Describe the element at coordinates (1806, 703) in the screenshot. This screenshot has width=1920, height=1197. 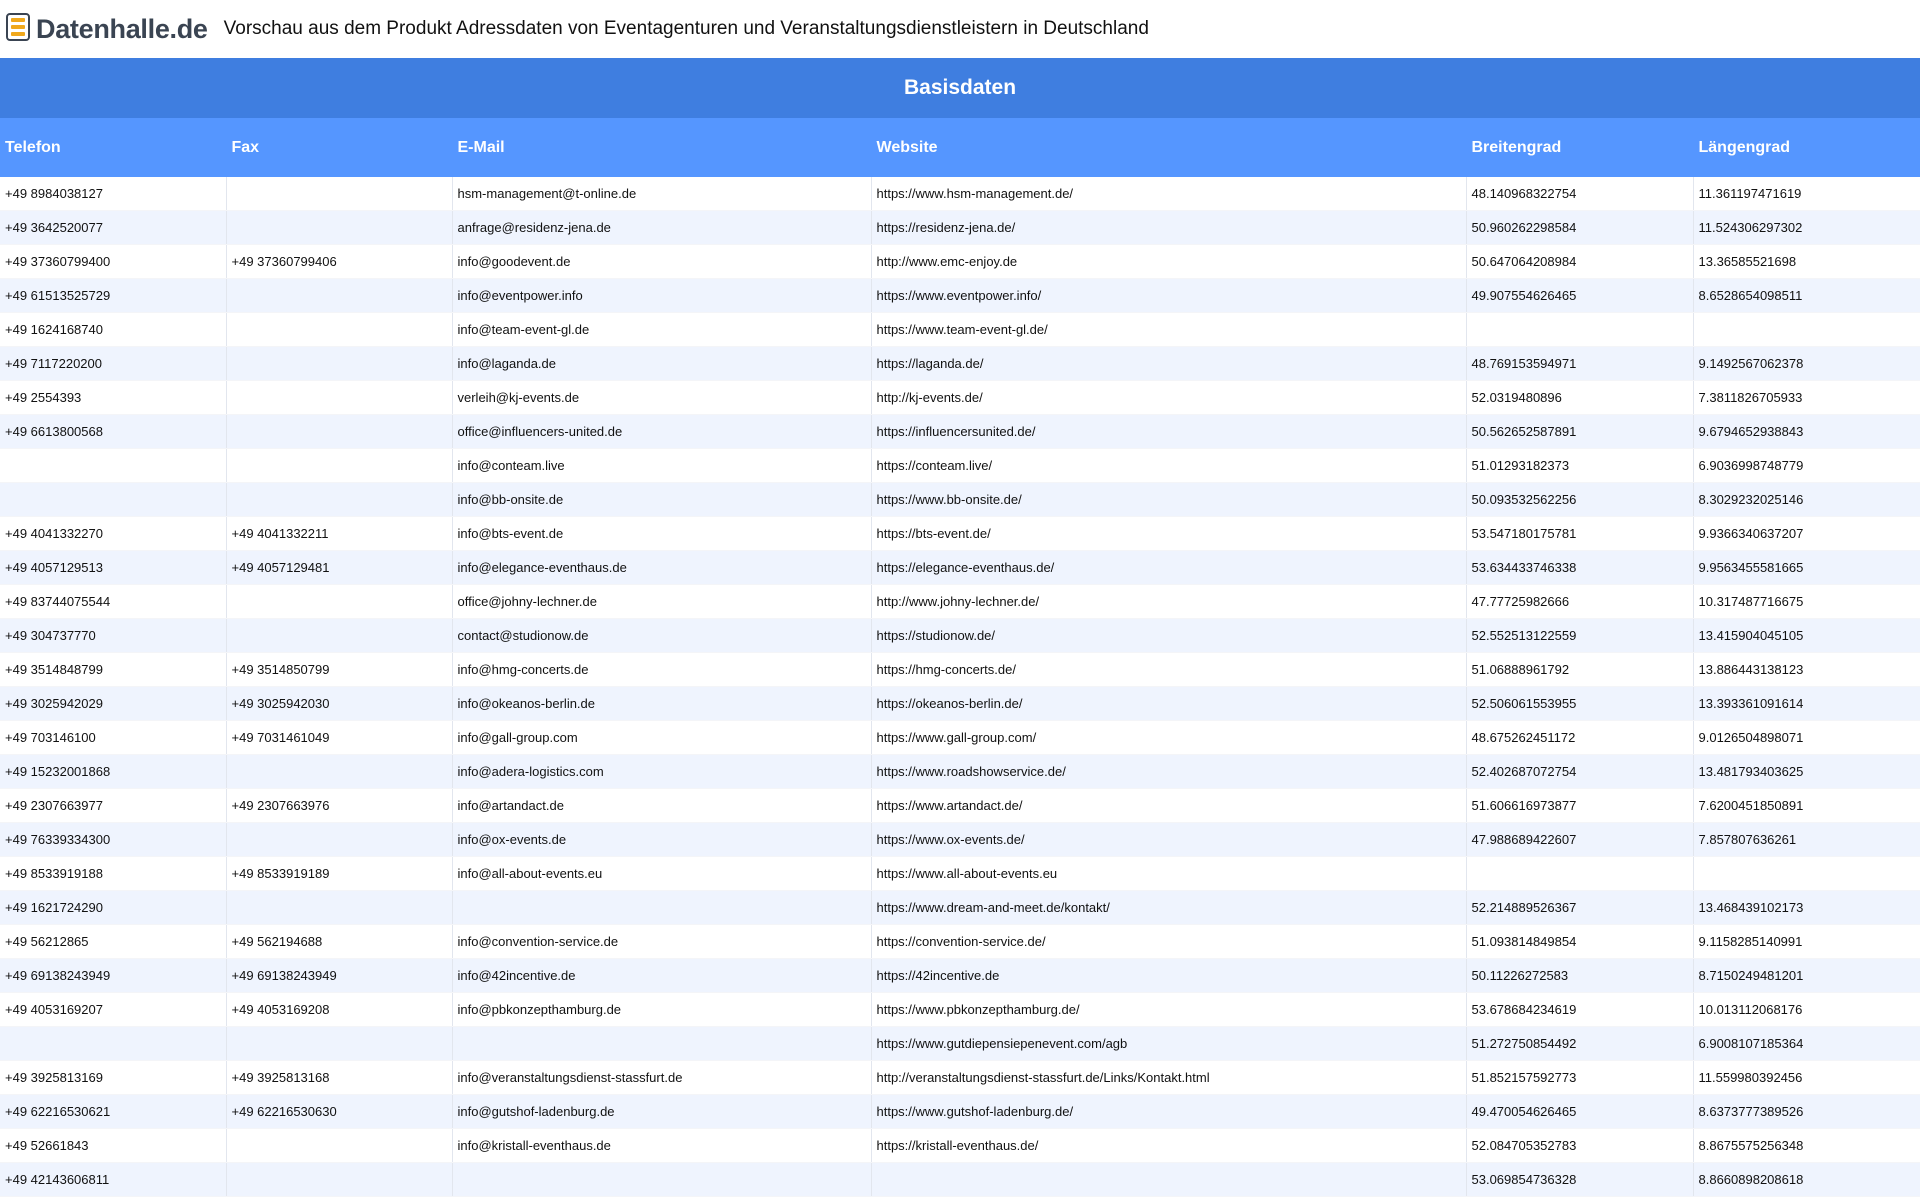
I see `laengengrad-cell: 13.393361091614` at that location.